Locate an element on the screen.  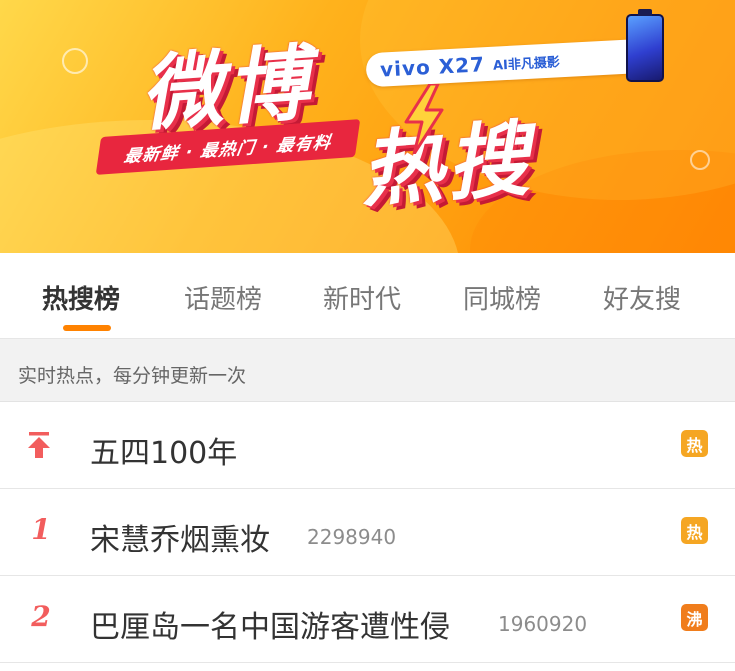
search-count: 1960920 is located at coordinates (543, 624).